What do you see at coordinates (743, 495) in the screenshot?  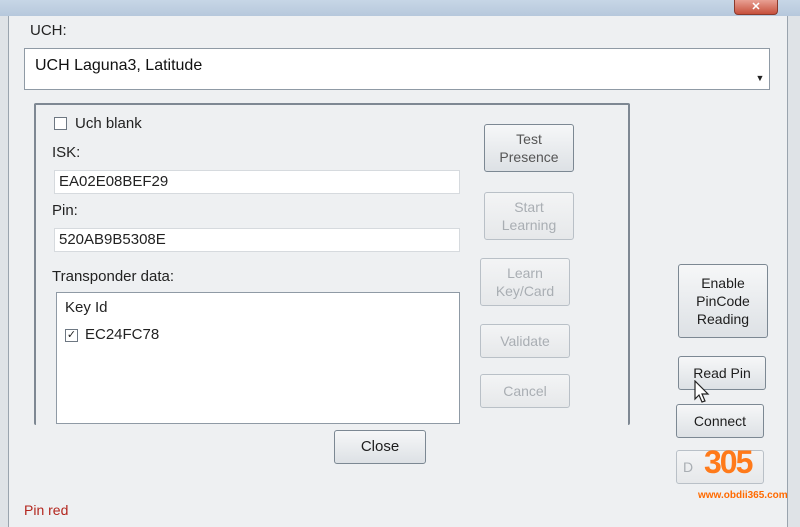 I see `watermark-url: www.obdii365.com` at bounding box center [743, 495].